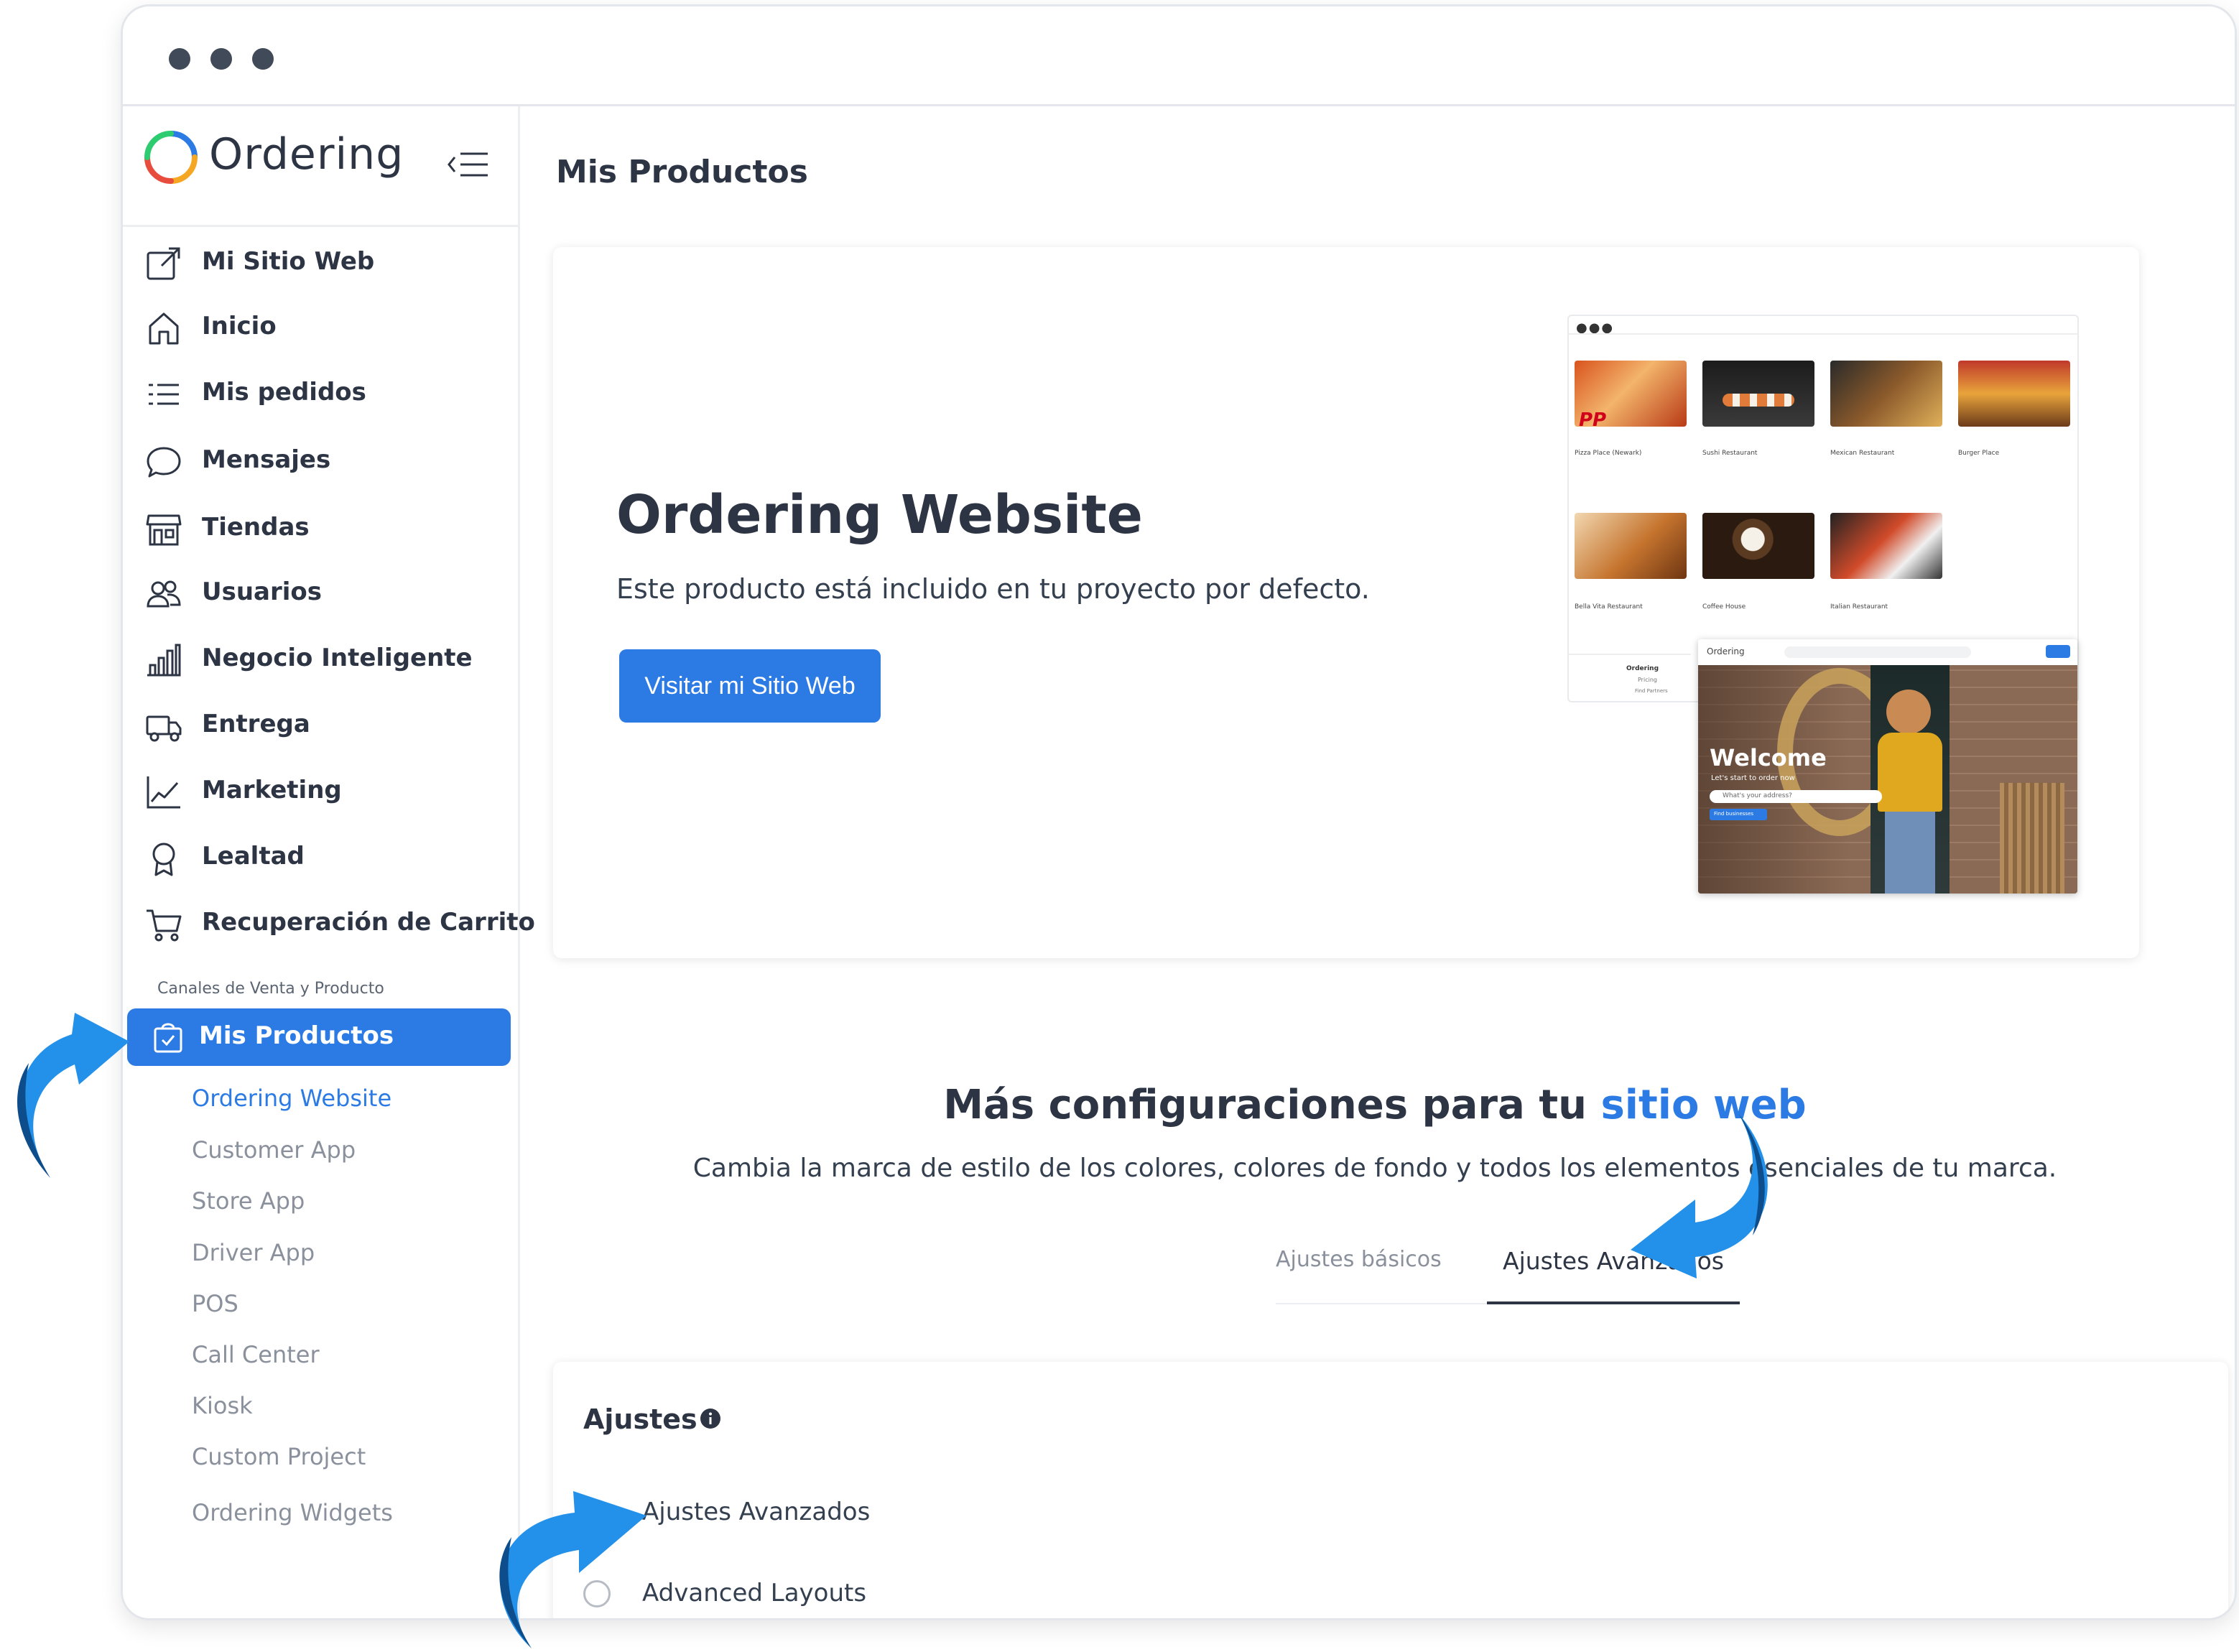 Image resolution: width=2239 pixels, height=1652 pixels. I want to click on sub-item-pos: POS, so click(215, 1304).